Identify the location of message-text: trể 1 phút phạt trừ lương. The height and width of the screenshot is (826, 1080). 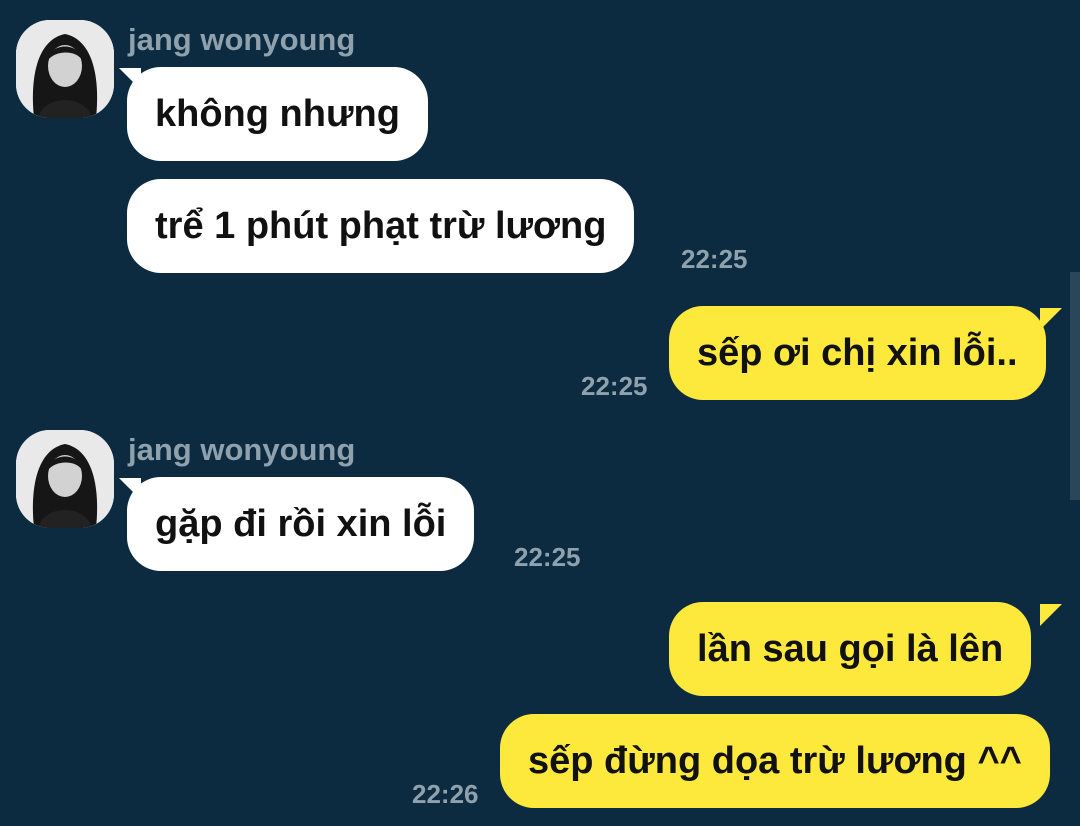
(381, 225).